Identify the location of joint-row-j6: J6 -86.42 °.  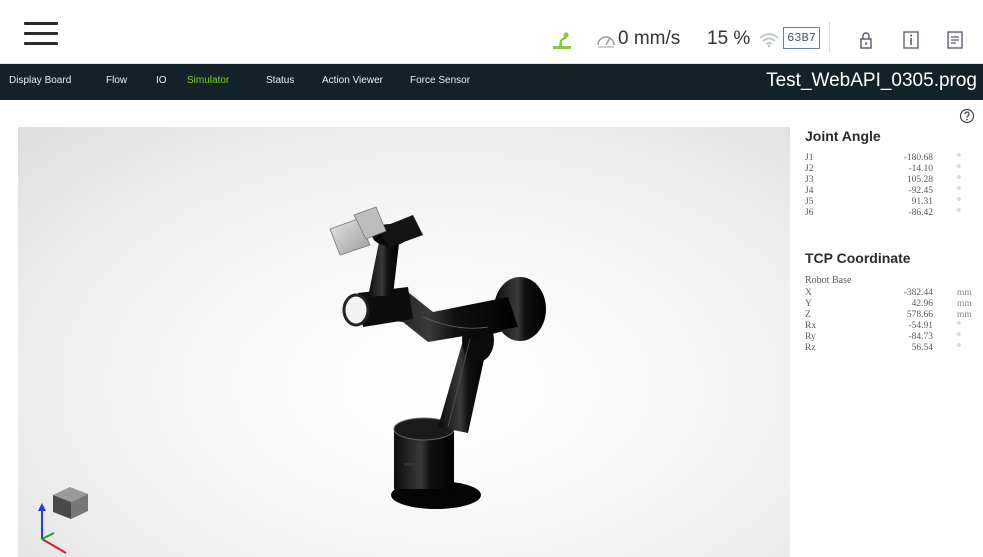
(883, 213).